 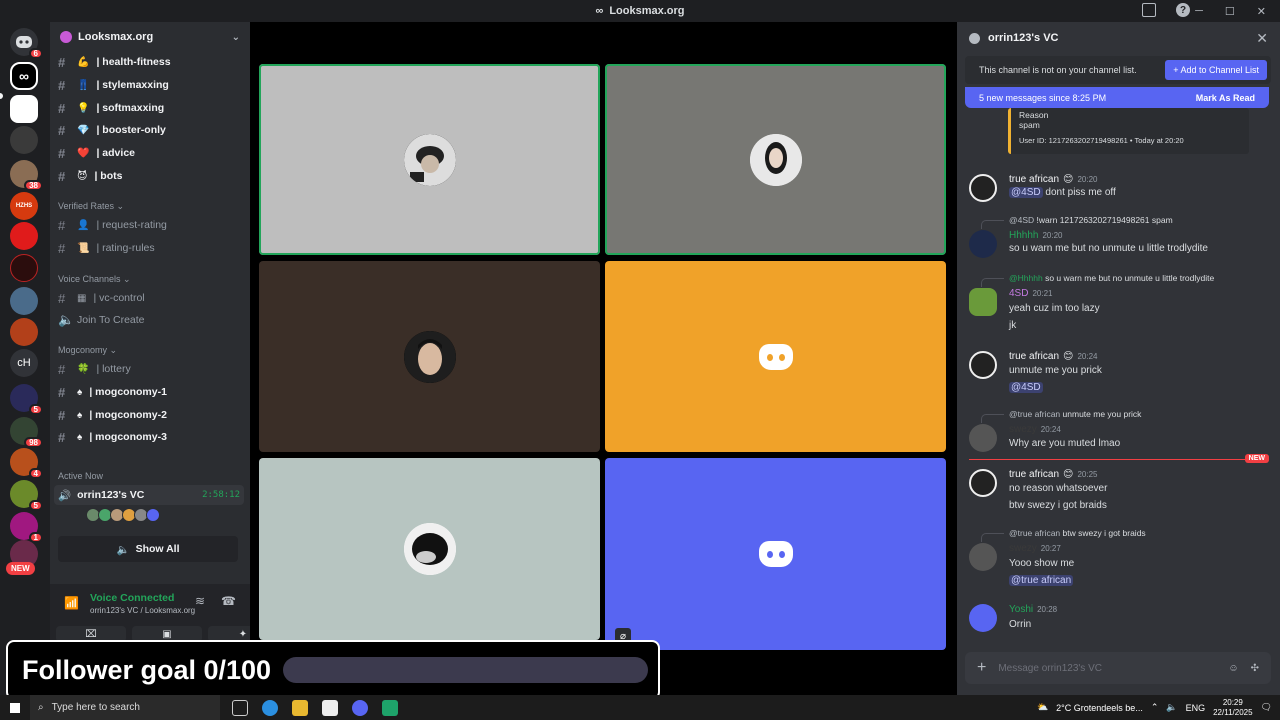 What do you see at coordinates (26, 495) in the screenshot?
I see `server-13: 5` at bounding box center [26, 495].